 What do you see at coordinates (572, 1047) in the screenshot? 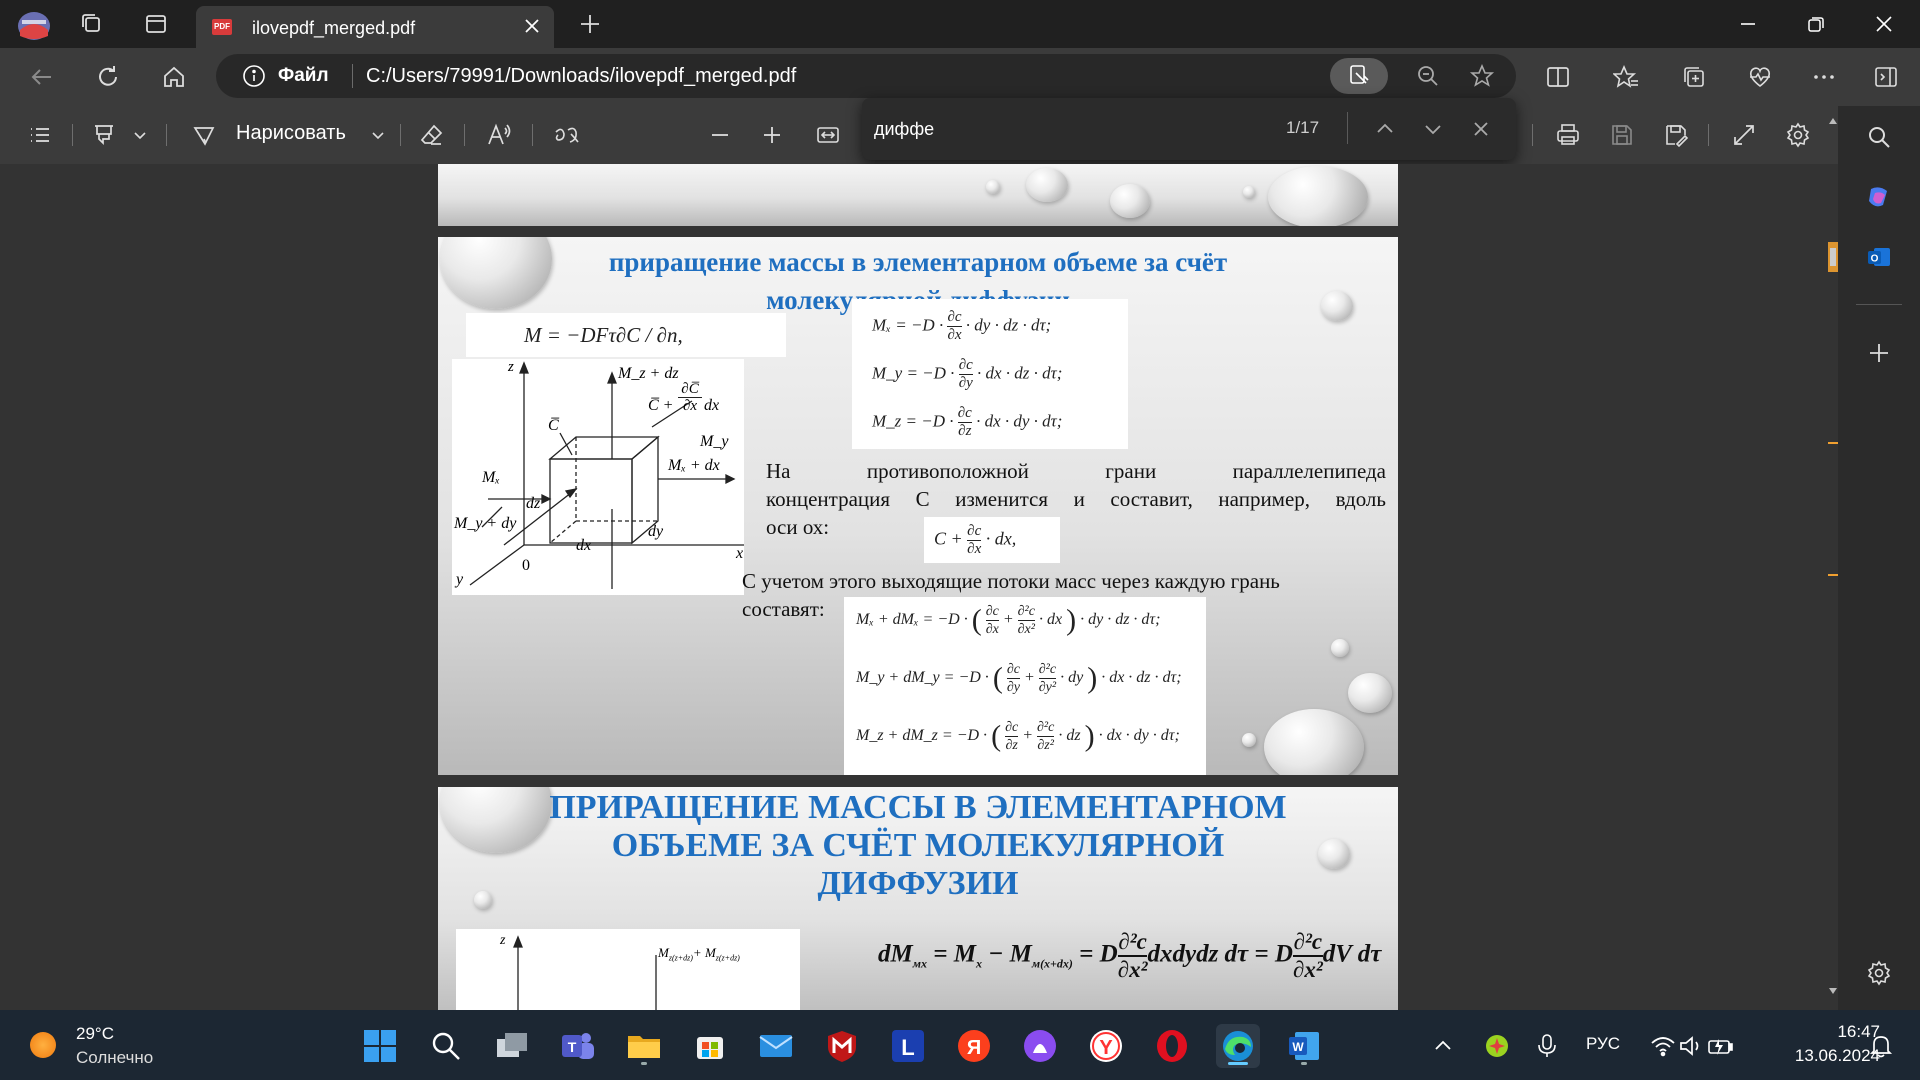
I see `svg-text: T` at bounding box center [572, 1047].